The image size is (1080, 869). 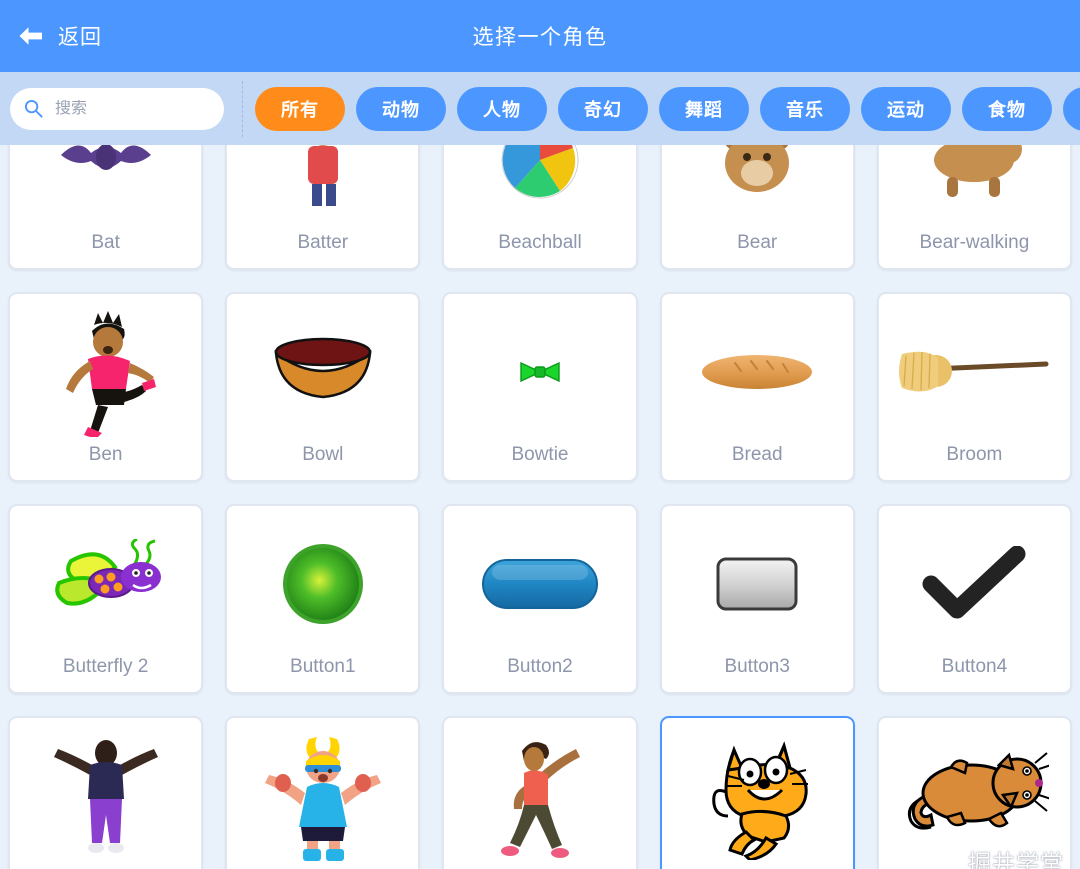 I want to click on category-pill-list: 所有 动物 人物 奇幻 舞蹈 音乐 运动 食物 时尚, so click(x=667, y=108).